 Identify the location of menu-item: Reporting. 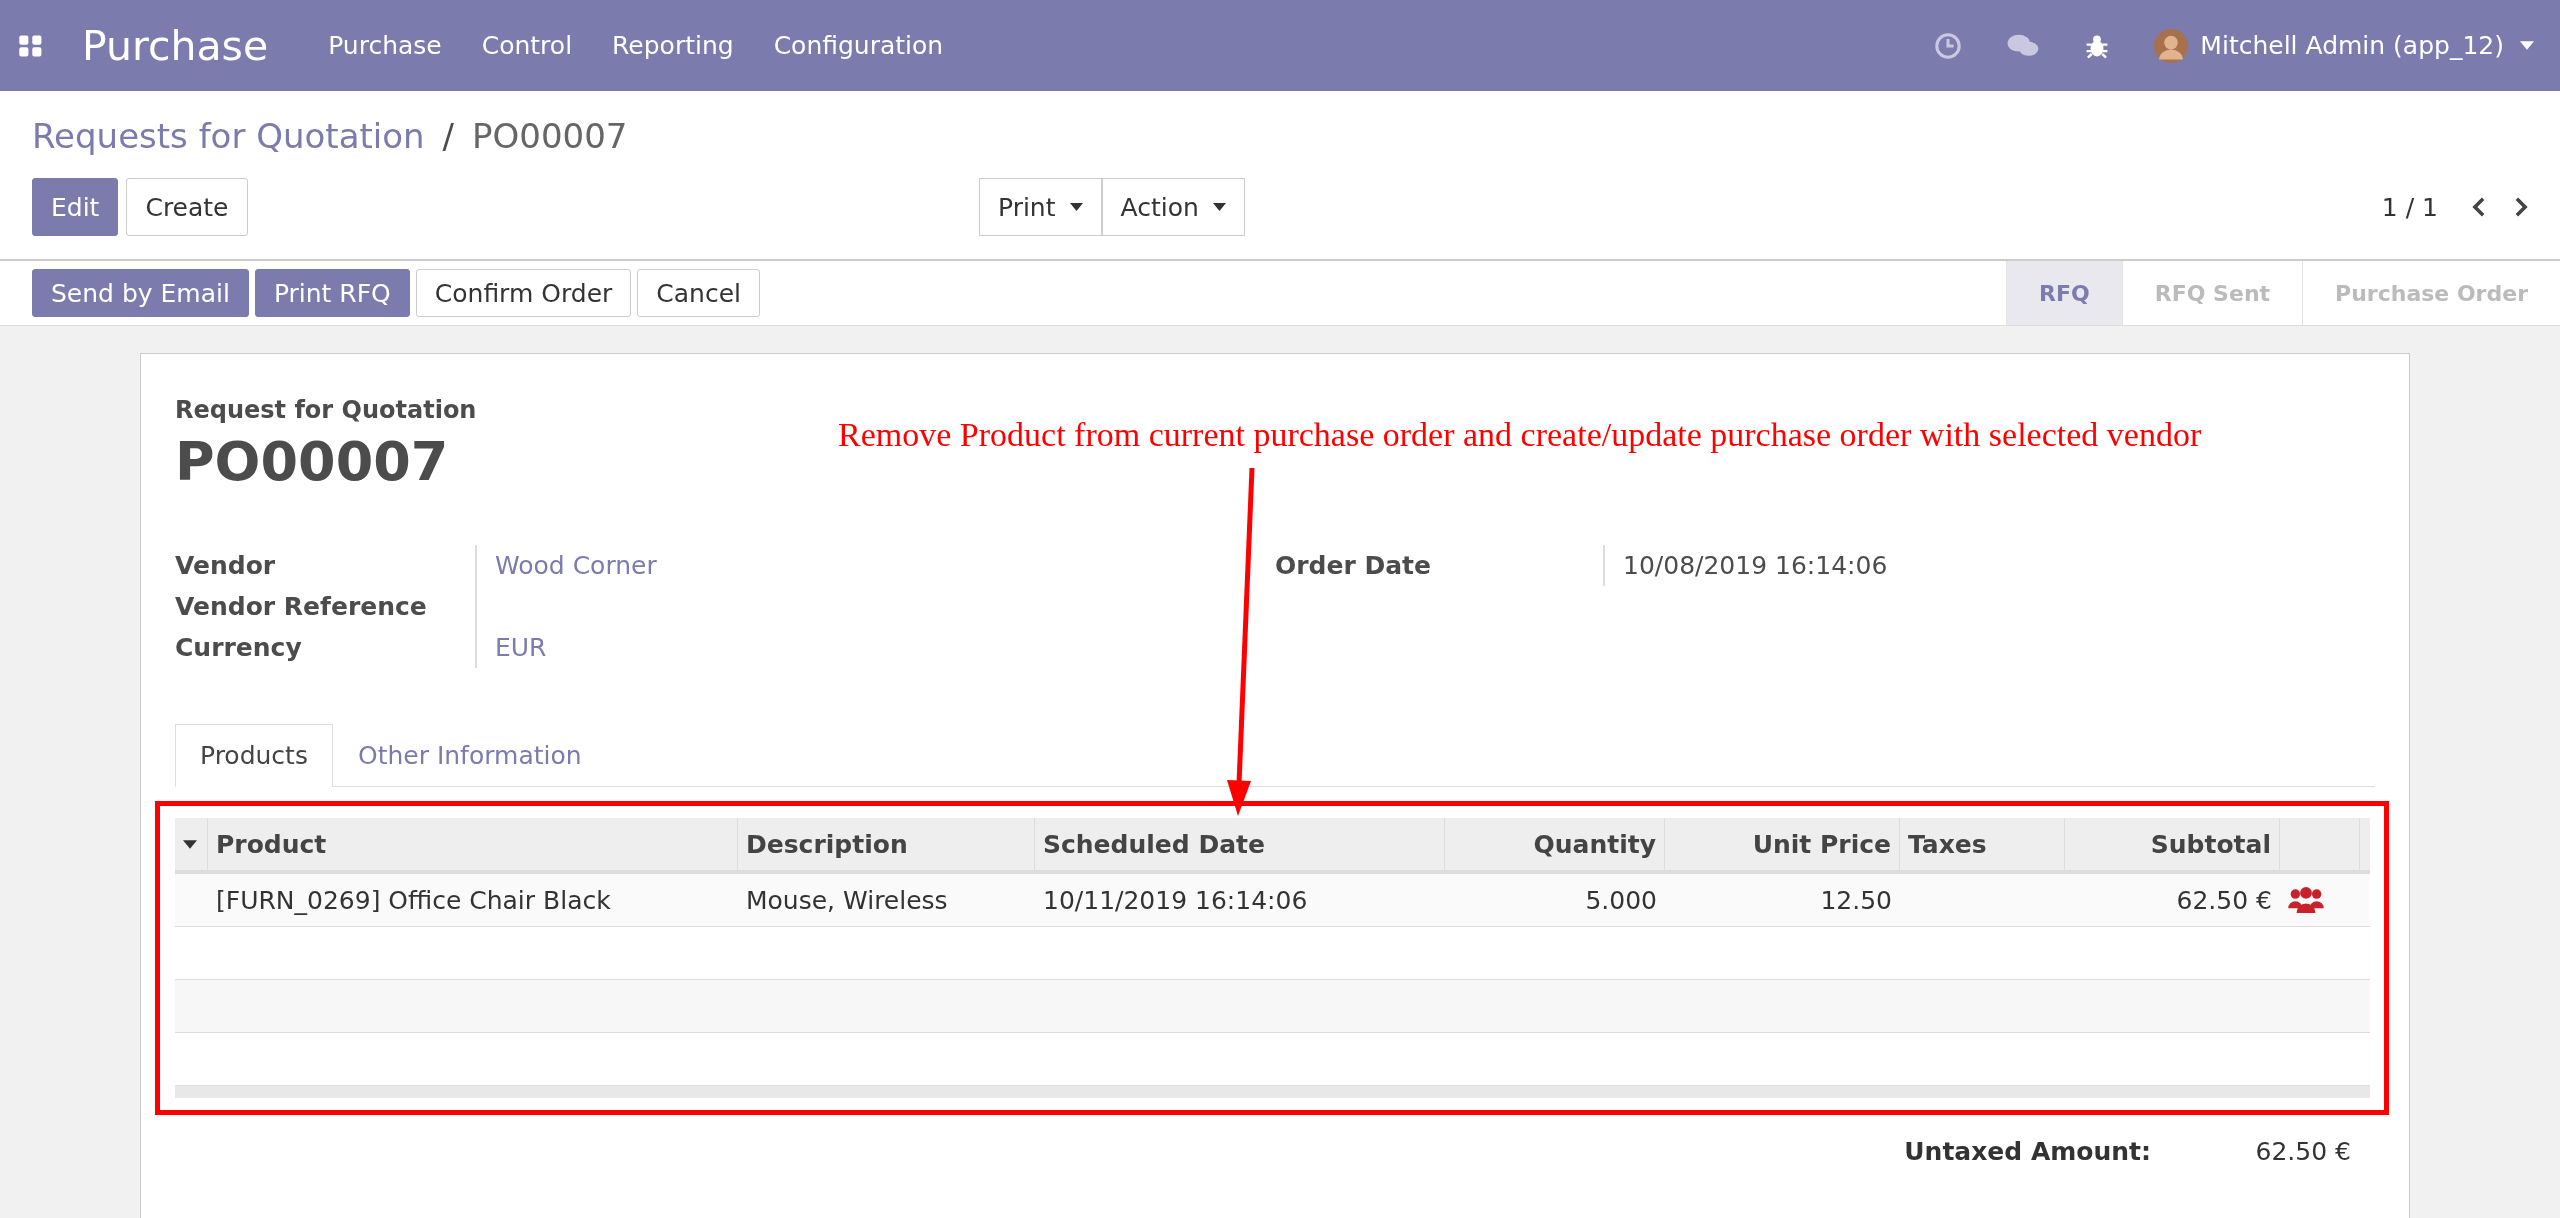
(673, 45).